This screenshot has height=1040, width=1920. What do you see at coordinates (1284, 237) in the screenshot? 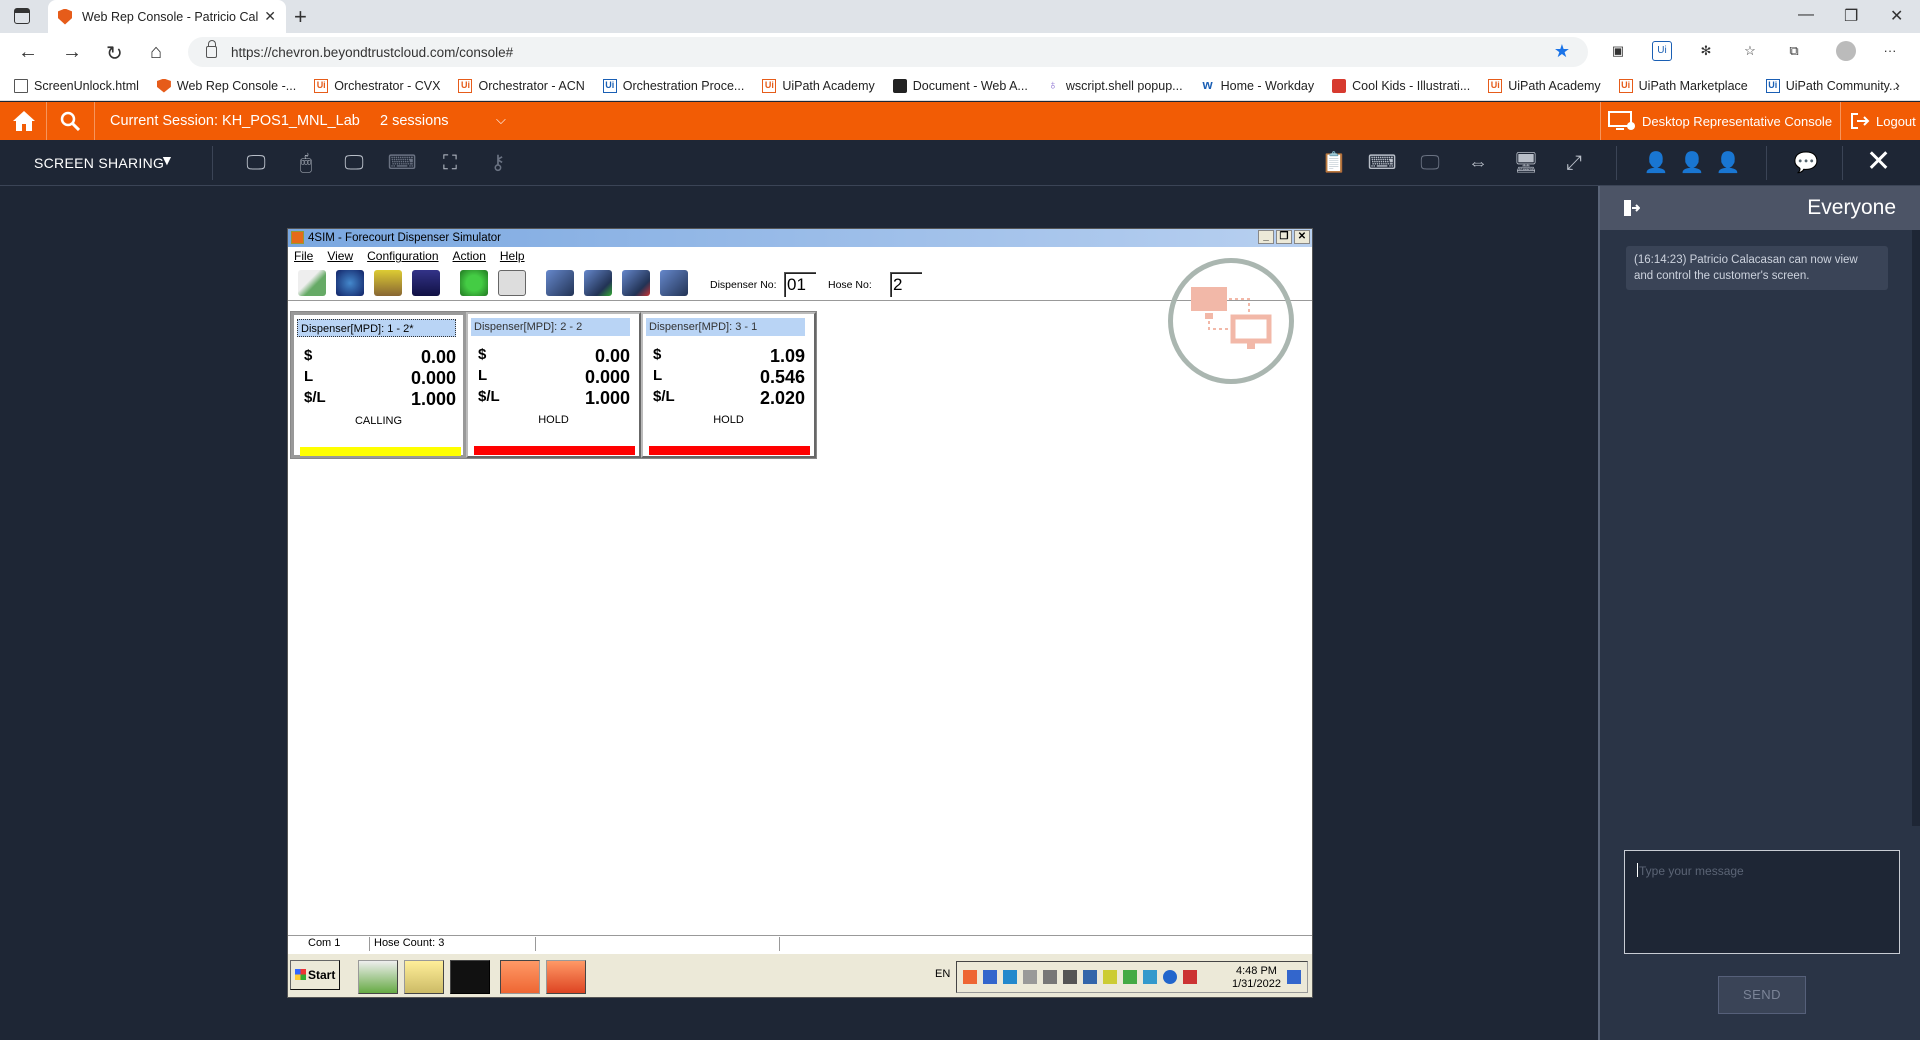
I see `app-restore-button: ❐` at bounding box center [1284, 237].